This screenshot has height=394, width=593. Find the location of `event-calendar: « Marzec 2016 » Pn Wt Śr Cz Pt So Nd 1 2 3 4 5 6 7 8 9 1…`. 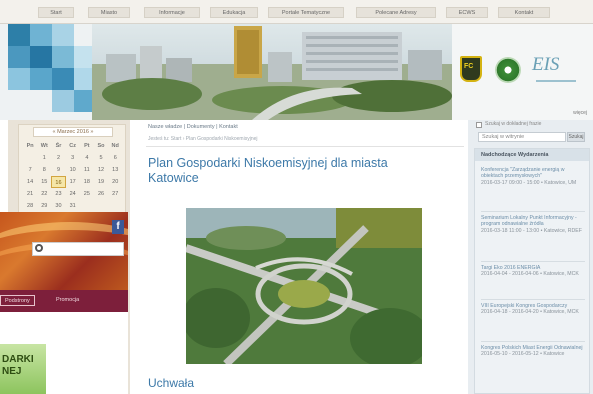

event-calendar: « Marzec 2016 » Pn Wt Śr Cz Pt So Nd 1 2 3 4 5 6 7 8 9 1… is located at coordinates (72, 170).